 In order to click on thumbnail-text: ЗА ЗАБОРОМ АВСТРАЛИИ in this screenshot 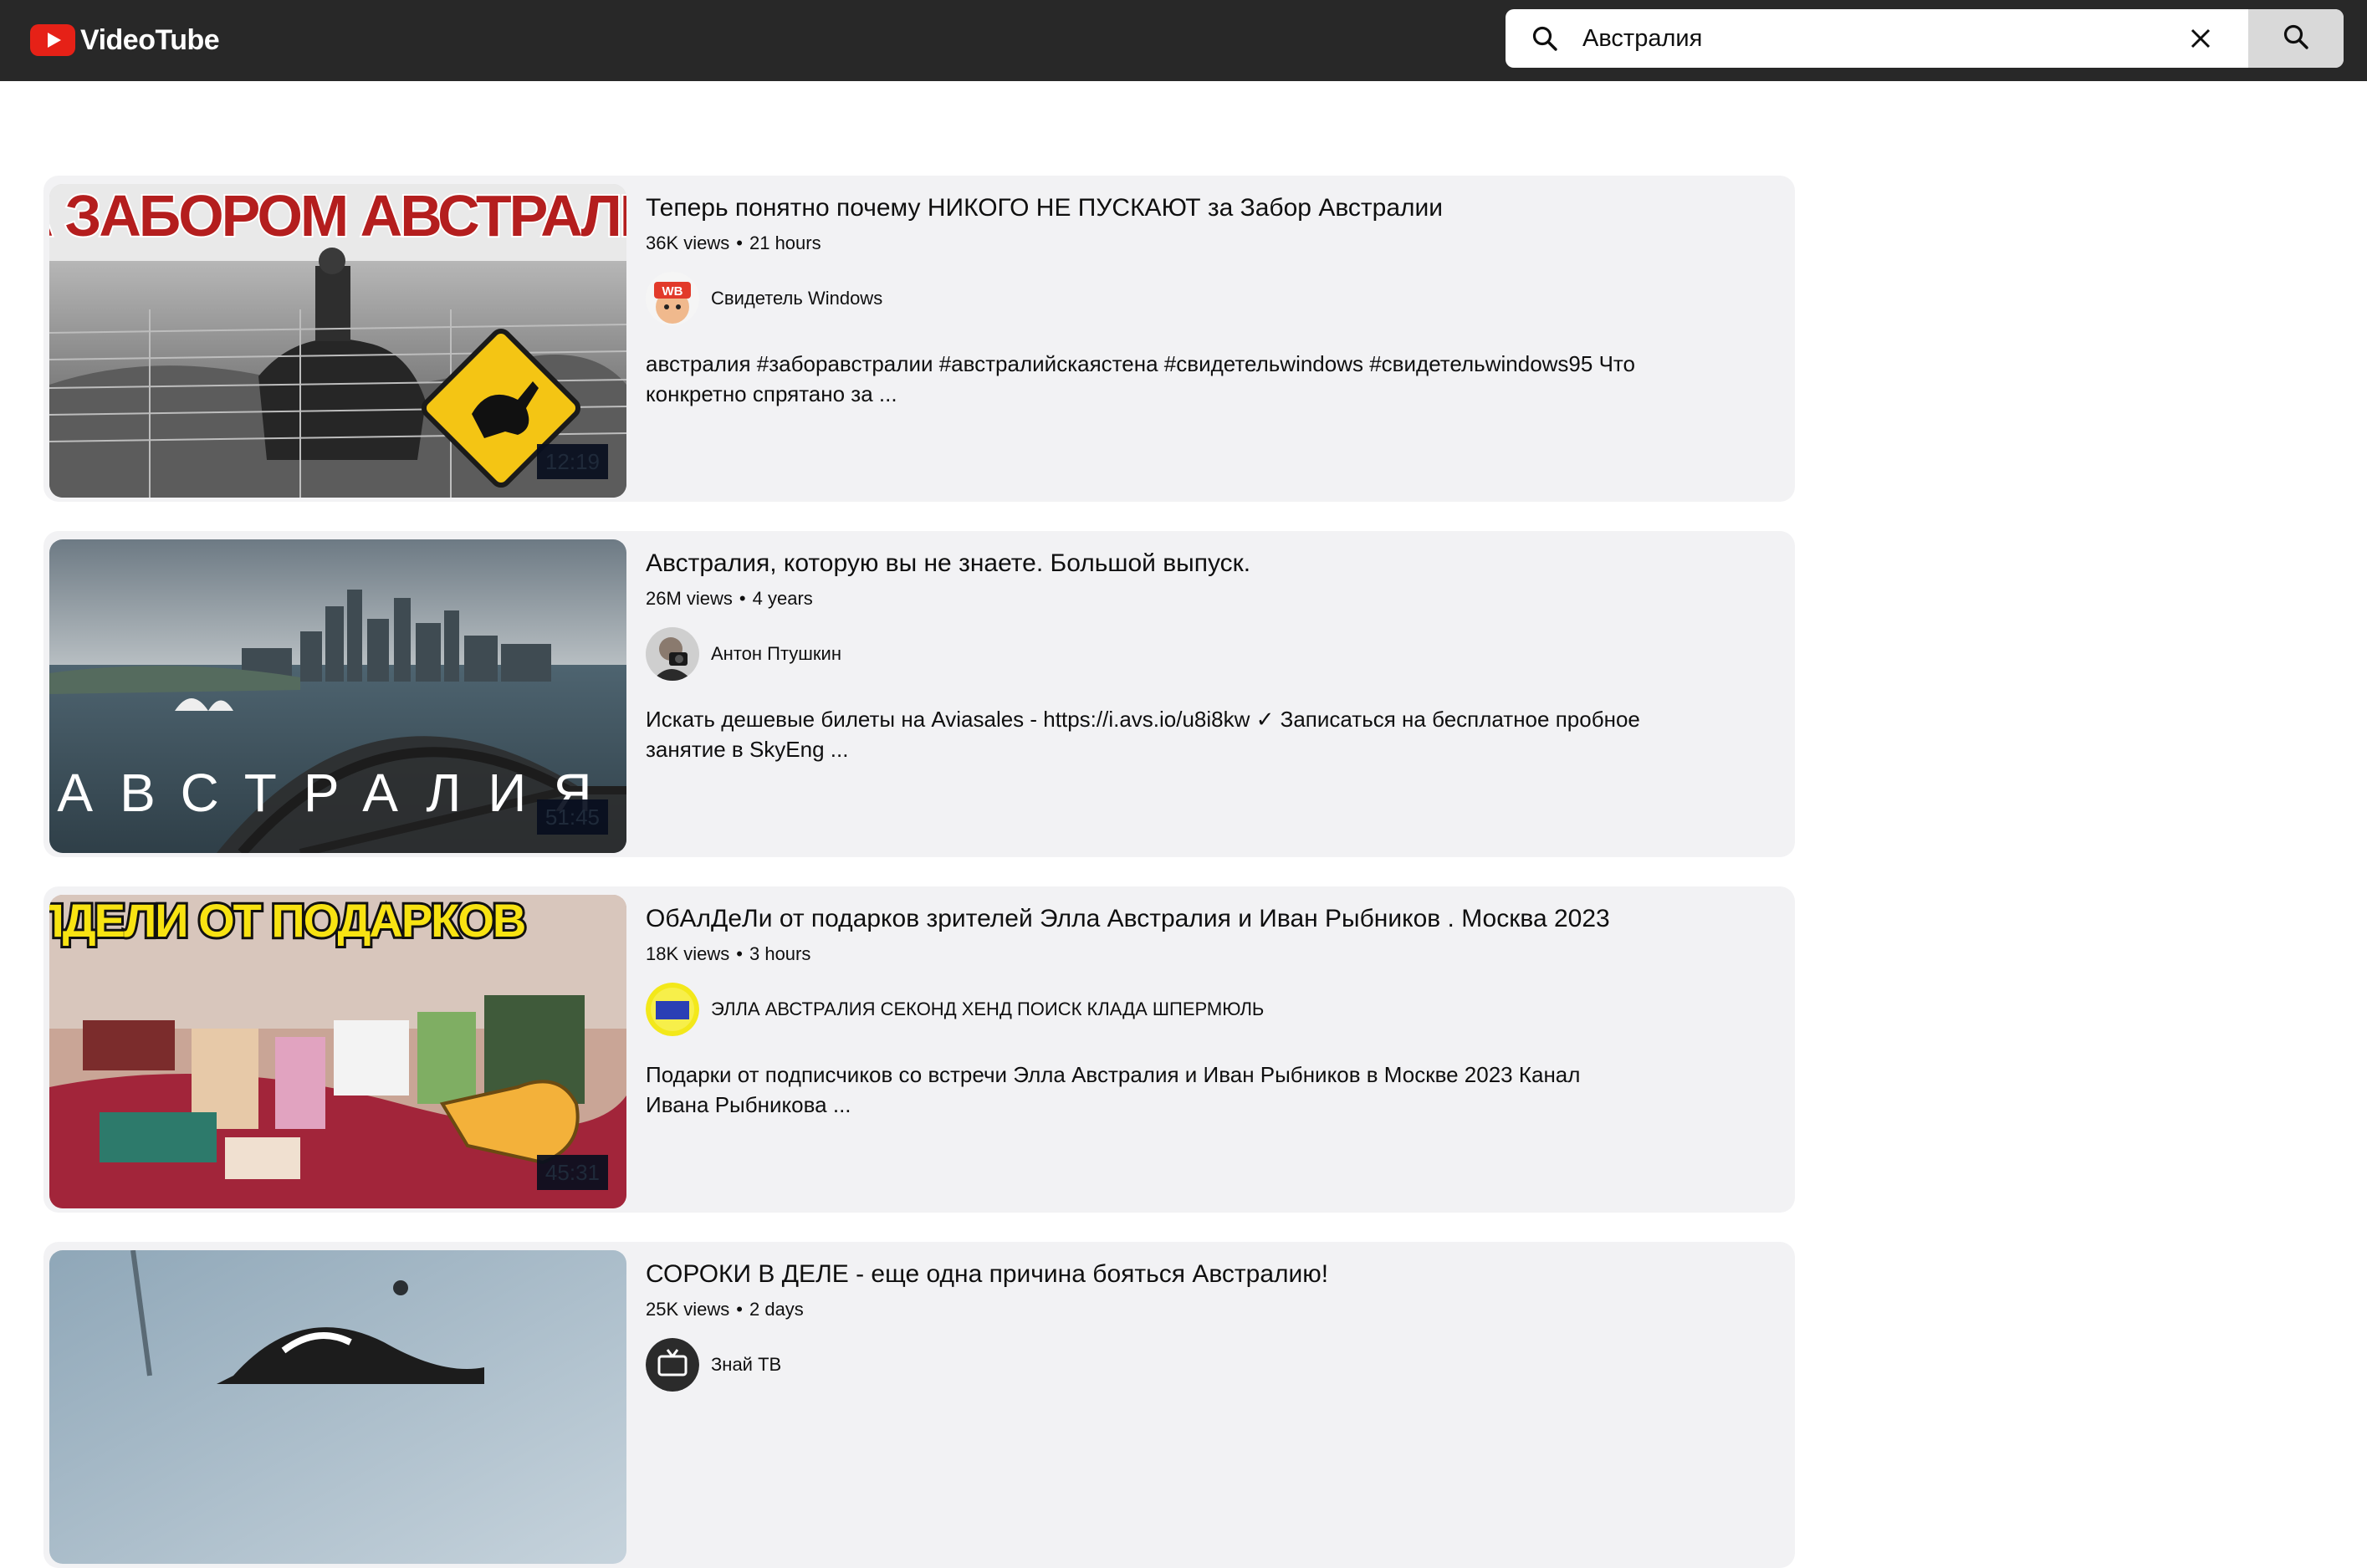, I will do `click(337, 216)`.